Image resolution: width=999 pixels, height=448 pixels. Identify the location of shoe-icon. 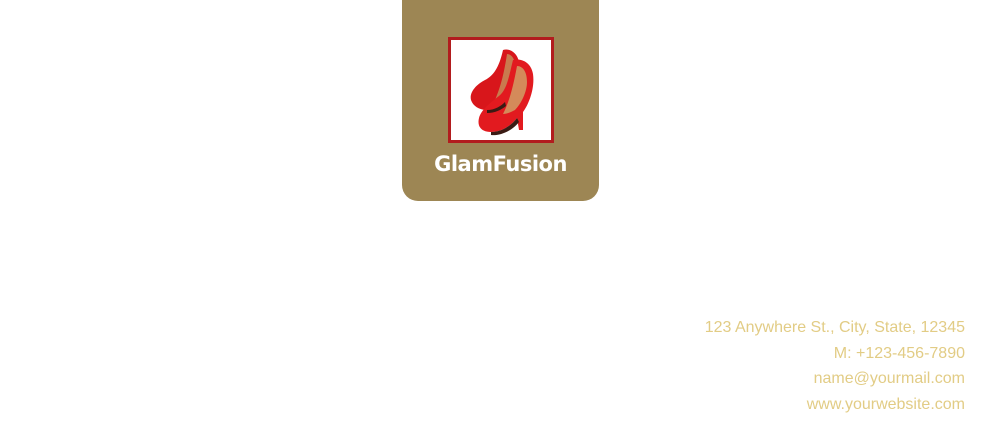
(502, 92).